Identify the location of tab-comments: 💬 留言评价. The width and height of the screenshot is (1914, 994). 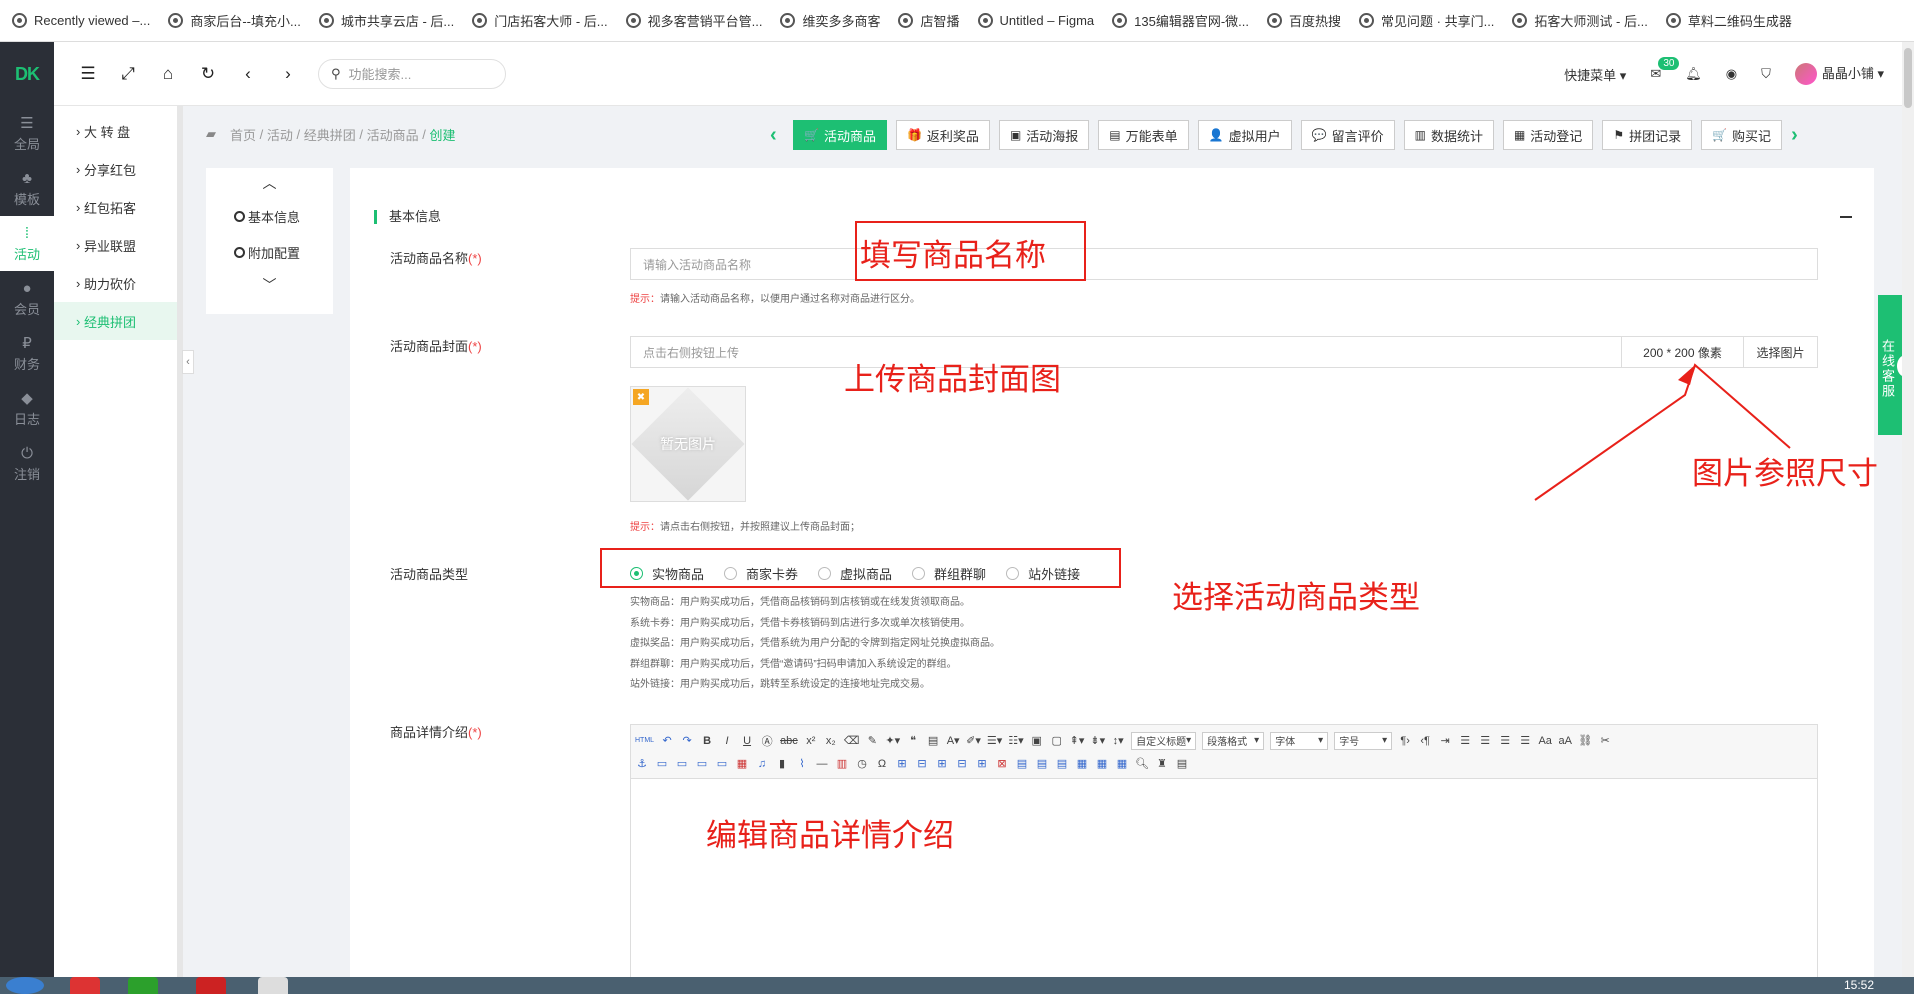
(1347, 135).